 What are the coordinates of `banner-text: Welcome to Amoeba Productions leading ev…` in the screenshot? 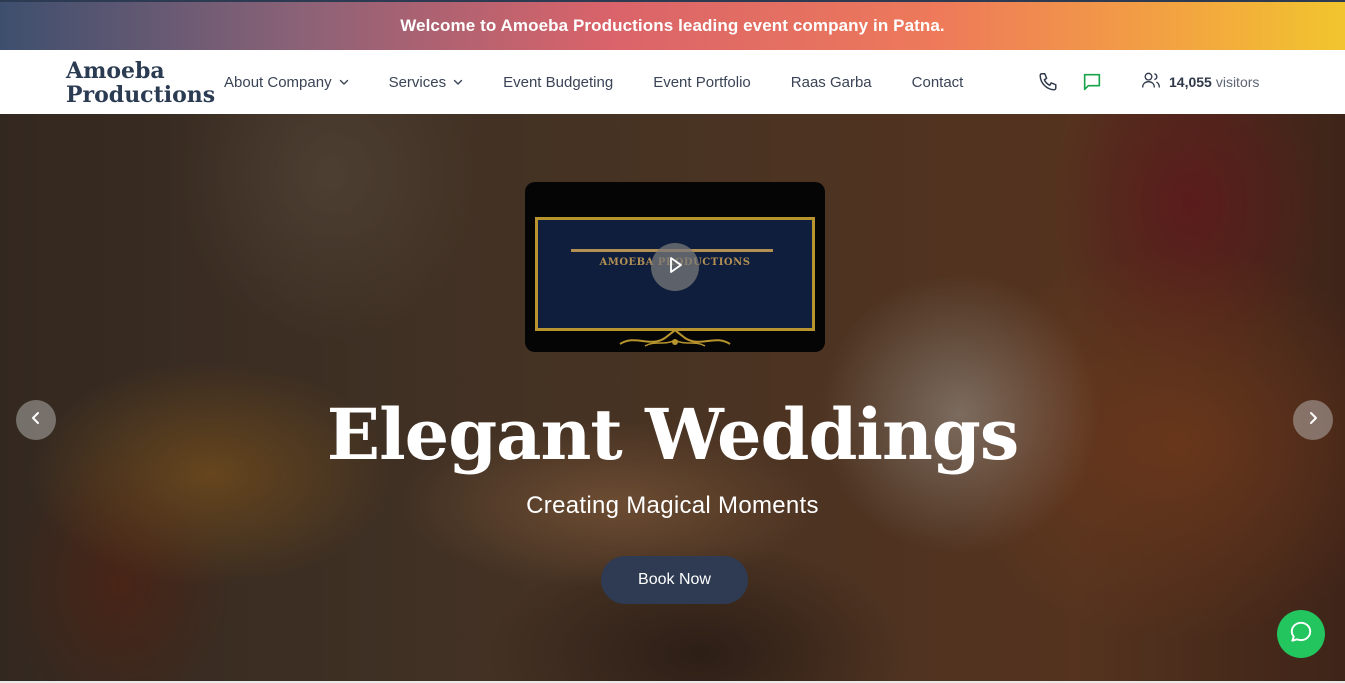 It's located at (672, 25).